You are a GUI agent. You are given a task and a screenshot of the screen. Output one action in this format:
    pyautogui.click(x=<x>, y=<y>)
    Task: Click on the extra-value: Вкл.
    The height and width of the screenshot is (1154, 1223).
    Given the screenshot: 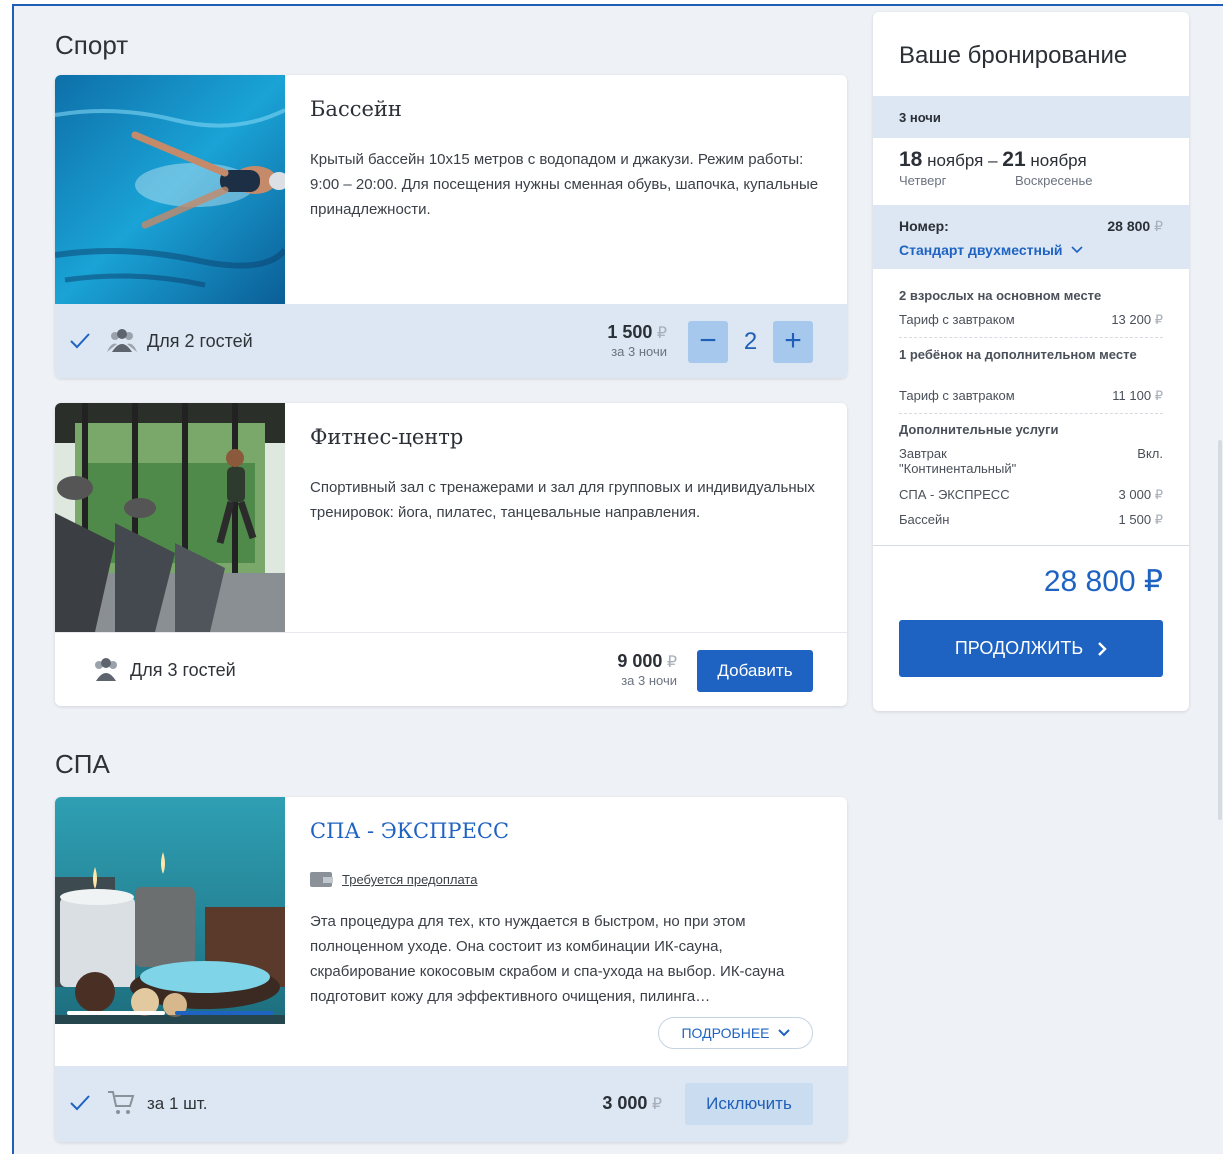 What is the action you would take?
    pyautogui.click(x=1150, y=453)
    